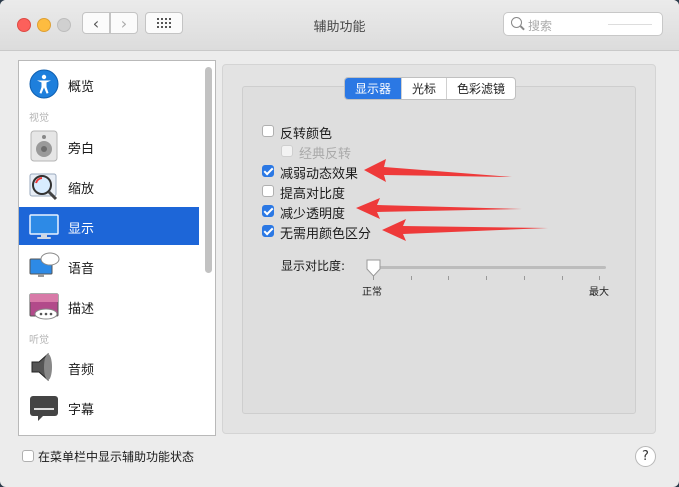 Image resolution: width=679 pixels, height=487 pixels. I want to click on reduce-motion-label: 减弱动态效果, so click(319, 174).